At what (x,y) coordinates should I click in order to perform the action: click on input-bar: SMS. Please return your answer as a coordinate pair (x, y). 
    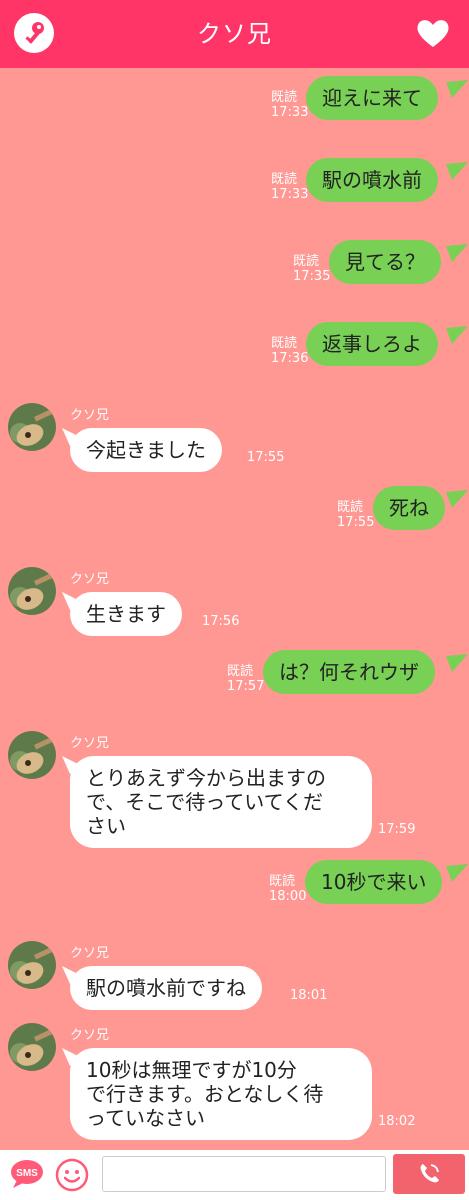
    Looking at the image, I should click on (234, 1175).